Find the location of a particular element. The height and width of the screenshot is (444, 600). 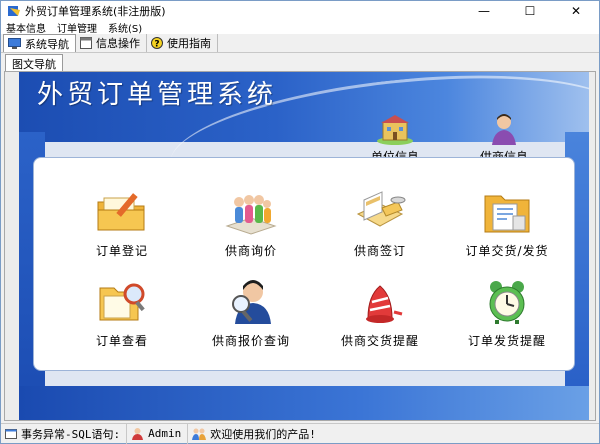

folder-search-icon is located at coordinates (122, 302).